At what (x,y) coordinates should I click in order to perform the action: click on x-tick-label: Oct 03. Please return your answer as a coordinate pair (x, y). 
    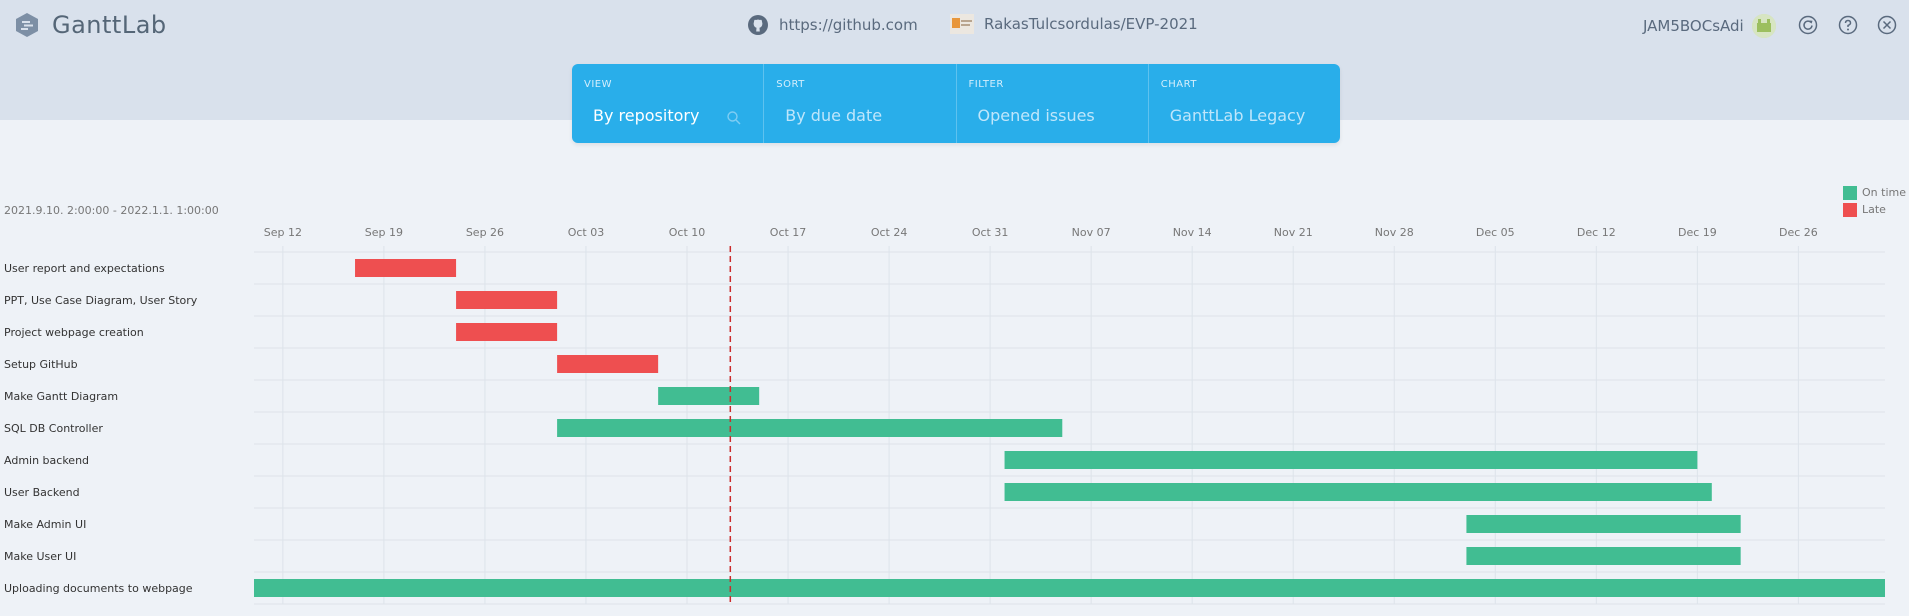
    Looking at the image, I should click on (586, 232).